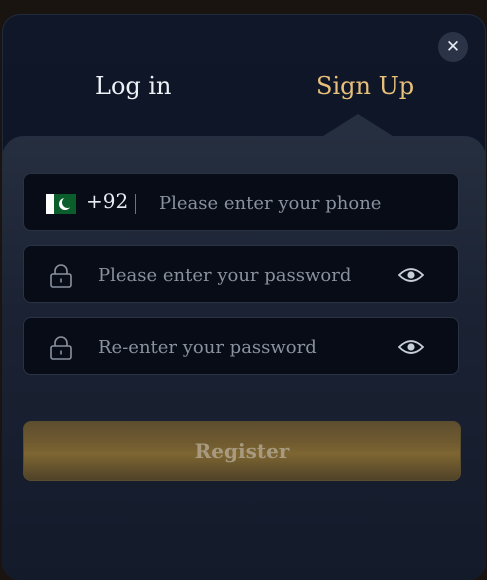 This screenshot has width=487, height=580. What do you see at coordinates (133, 86) in the screenshot?
I see `tab-login: Log in` at bounding box center [133, 86].